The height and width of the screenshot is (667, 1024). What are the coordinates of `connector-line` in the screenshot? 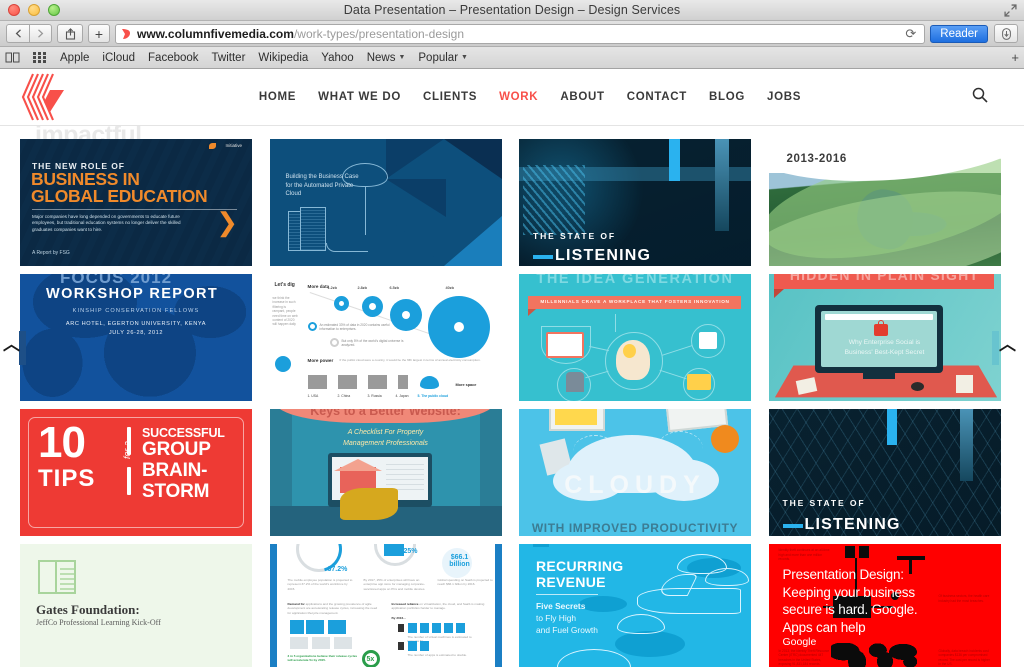 It's located at (346, 247).